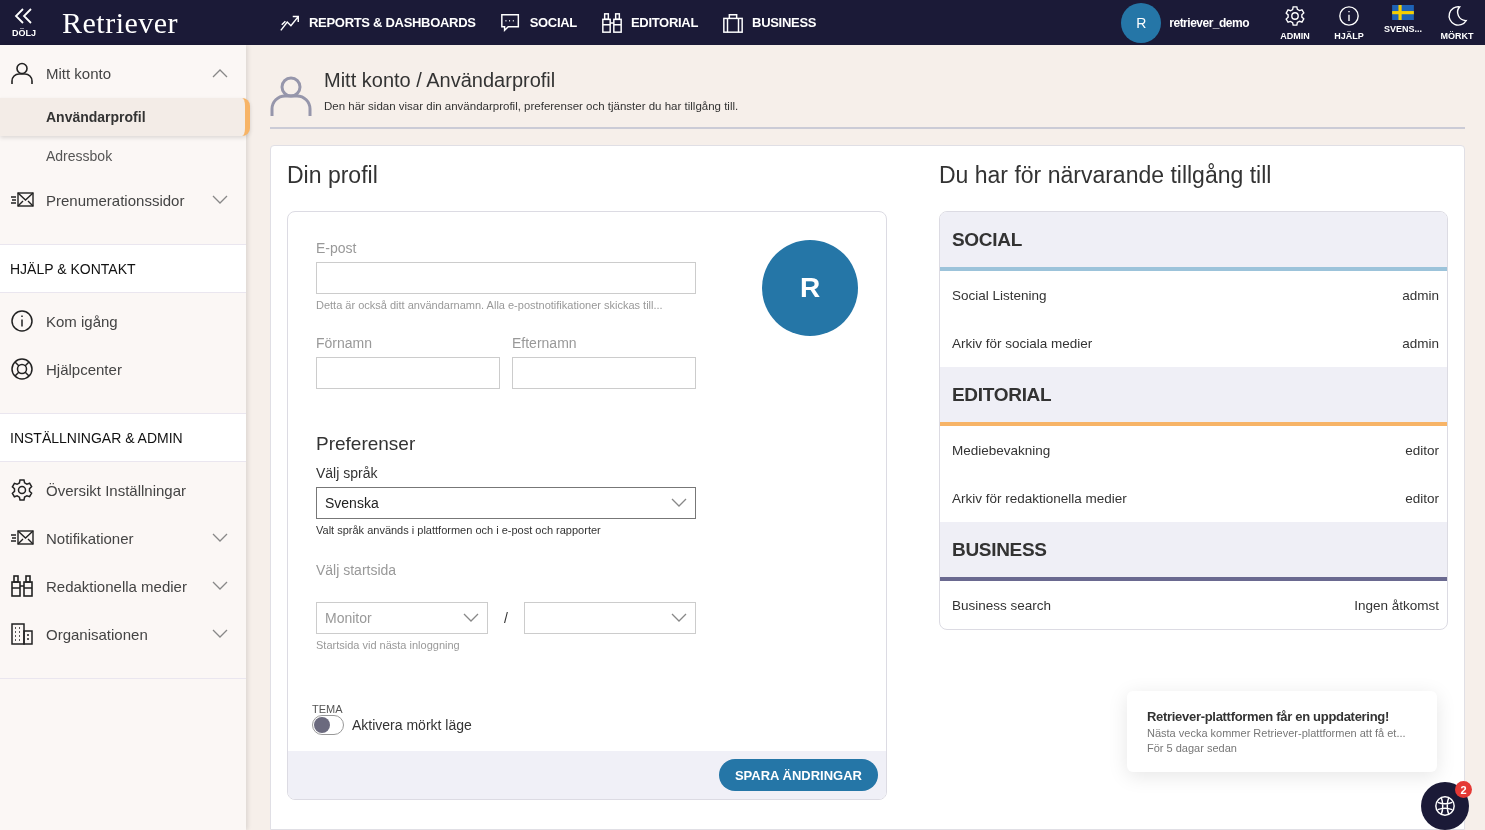 This screenshot has width=1485, height=830. What do you see at coordinates (123, 634) in the screenshot?
I see `sidebar-item: Organisationen` at bounding box center [123, 634].